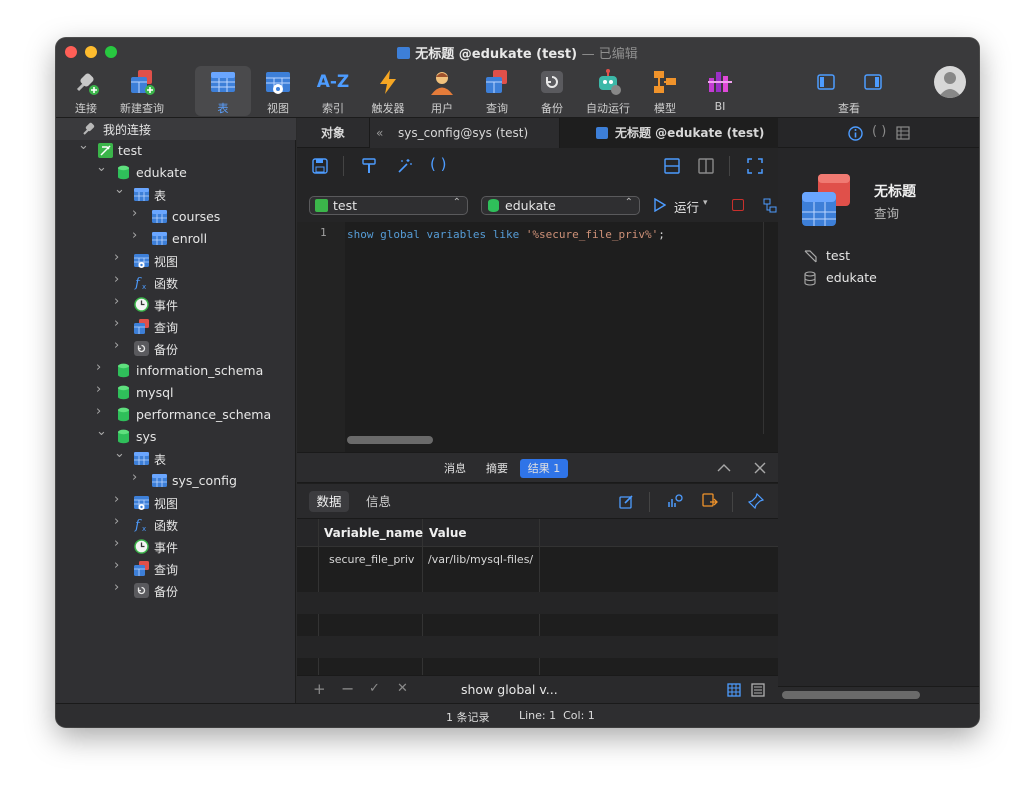 The image size is (1035, 801). I want to click on magic-wand-icon, so click(404, 166).